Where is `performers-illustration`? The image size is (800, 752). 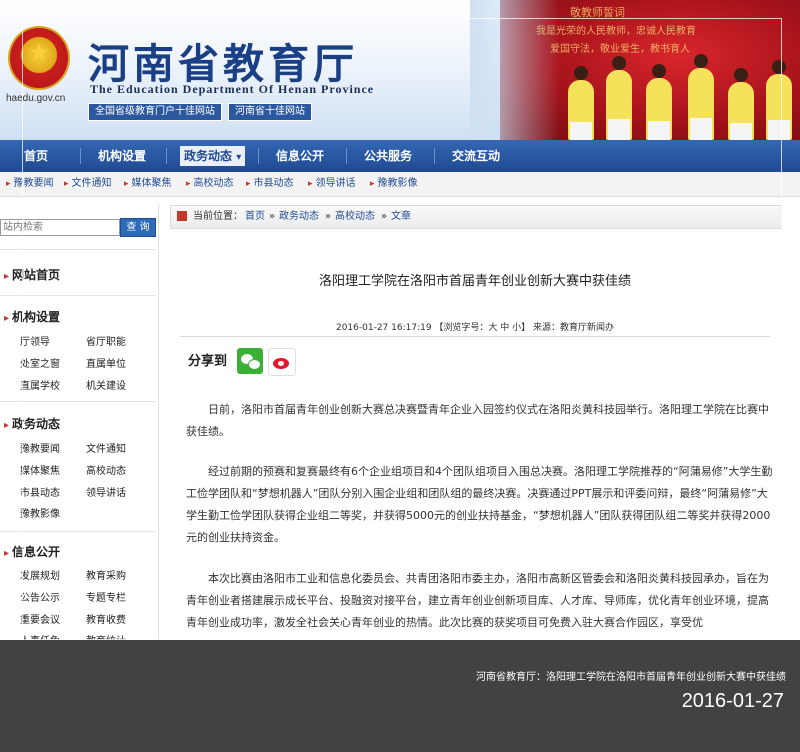 performers-illustration is located at coordinates (680, 92).